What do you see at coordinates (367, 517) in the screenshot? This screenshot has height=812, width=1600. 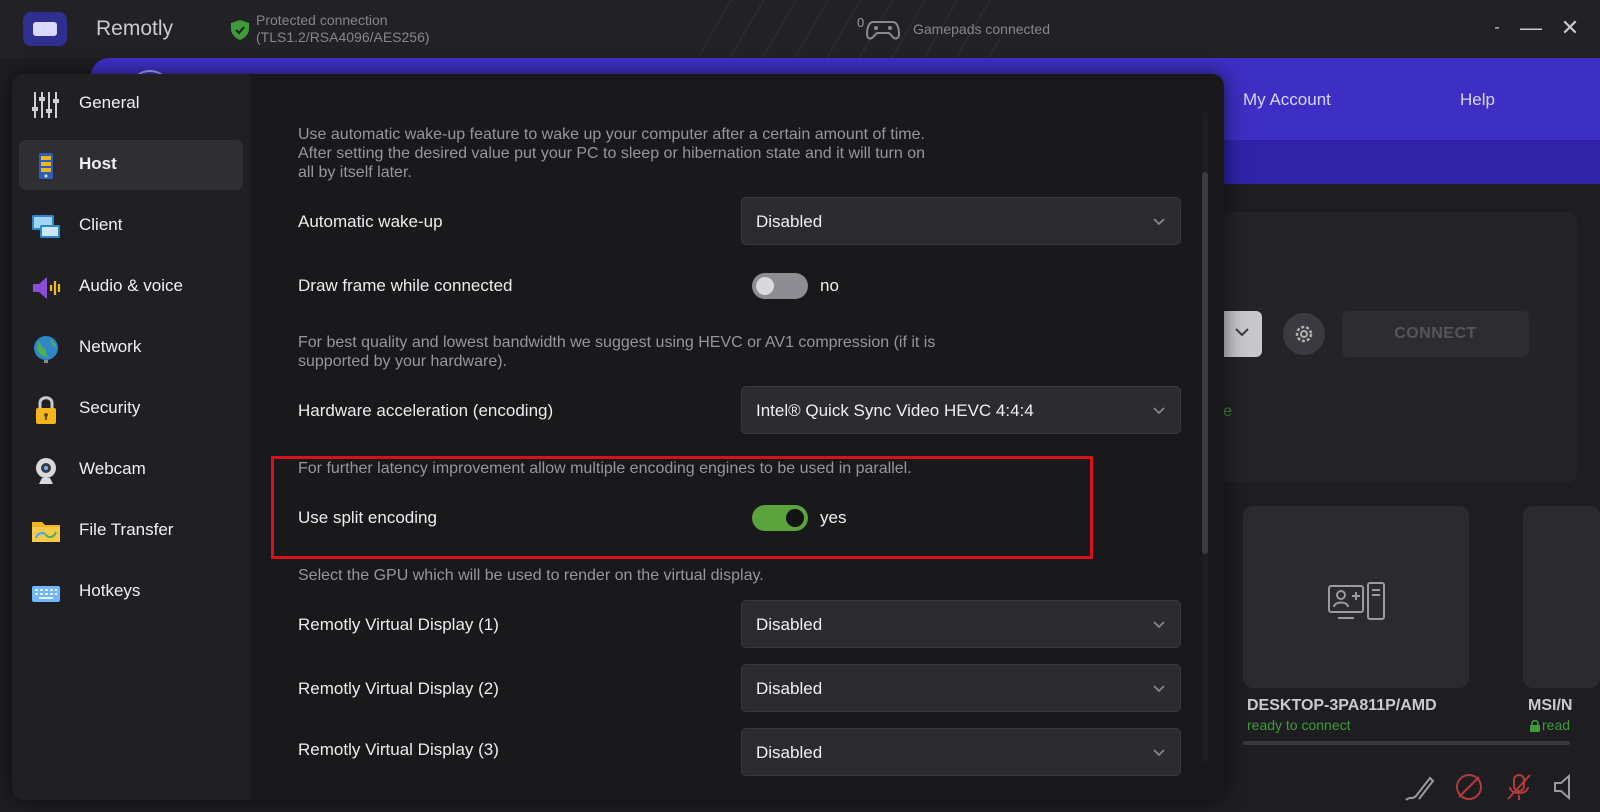 I see `split-encoding-label: Use split encoding` at bounding box center [367, 517].